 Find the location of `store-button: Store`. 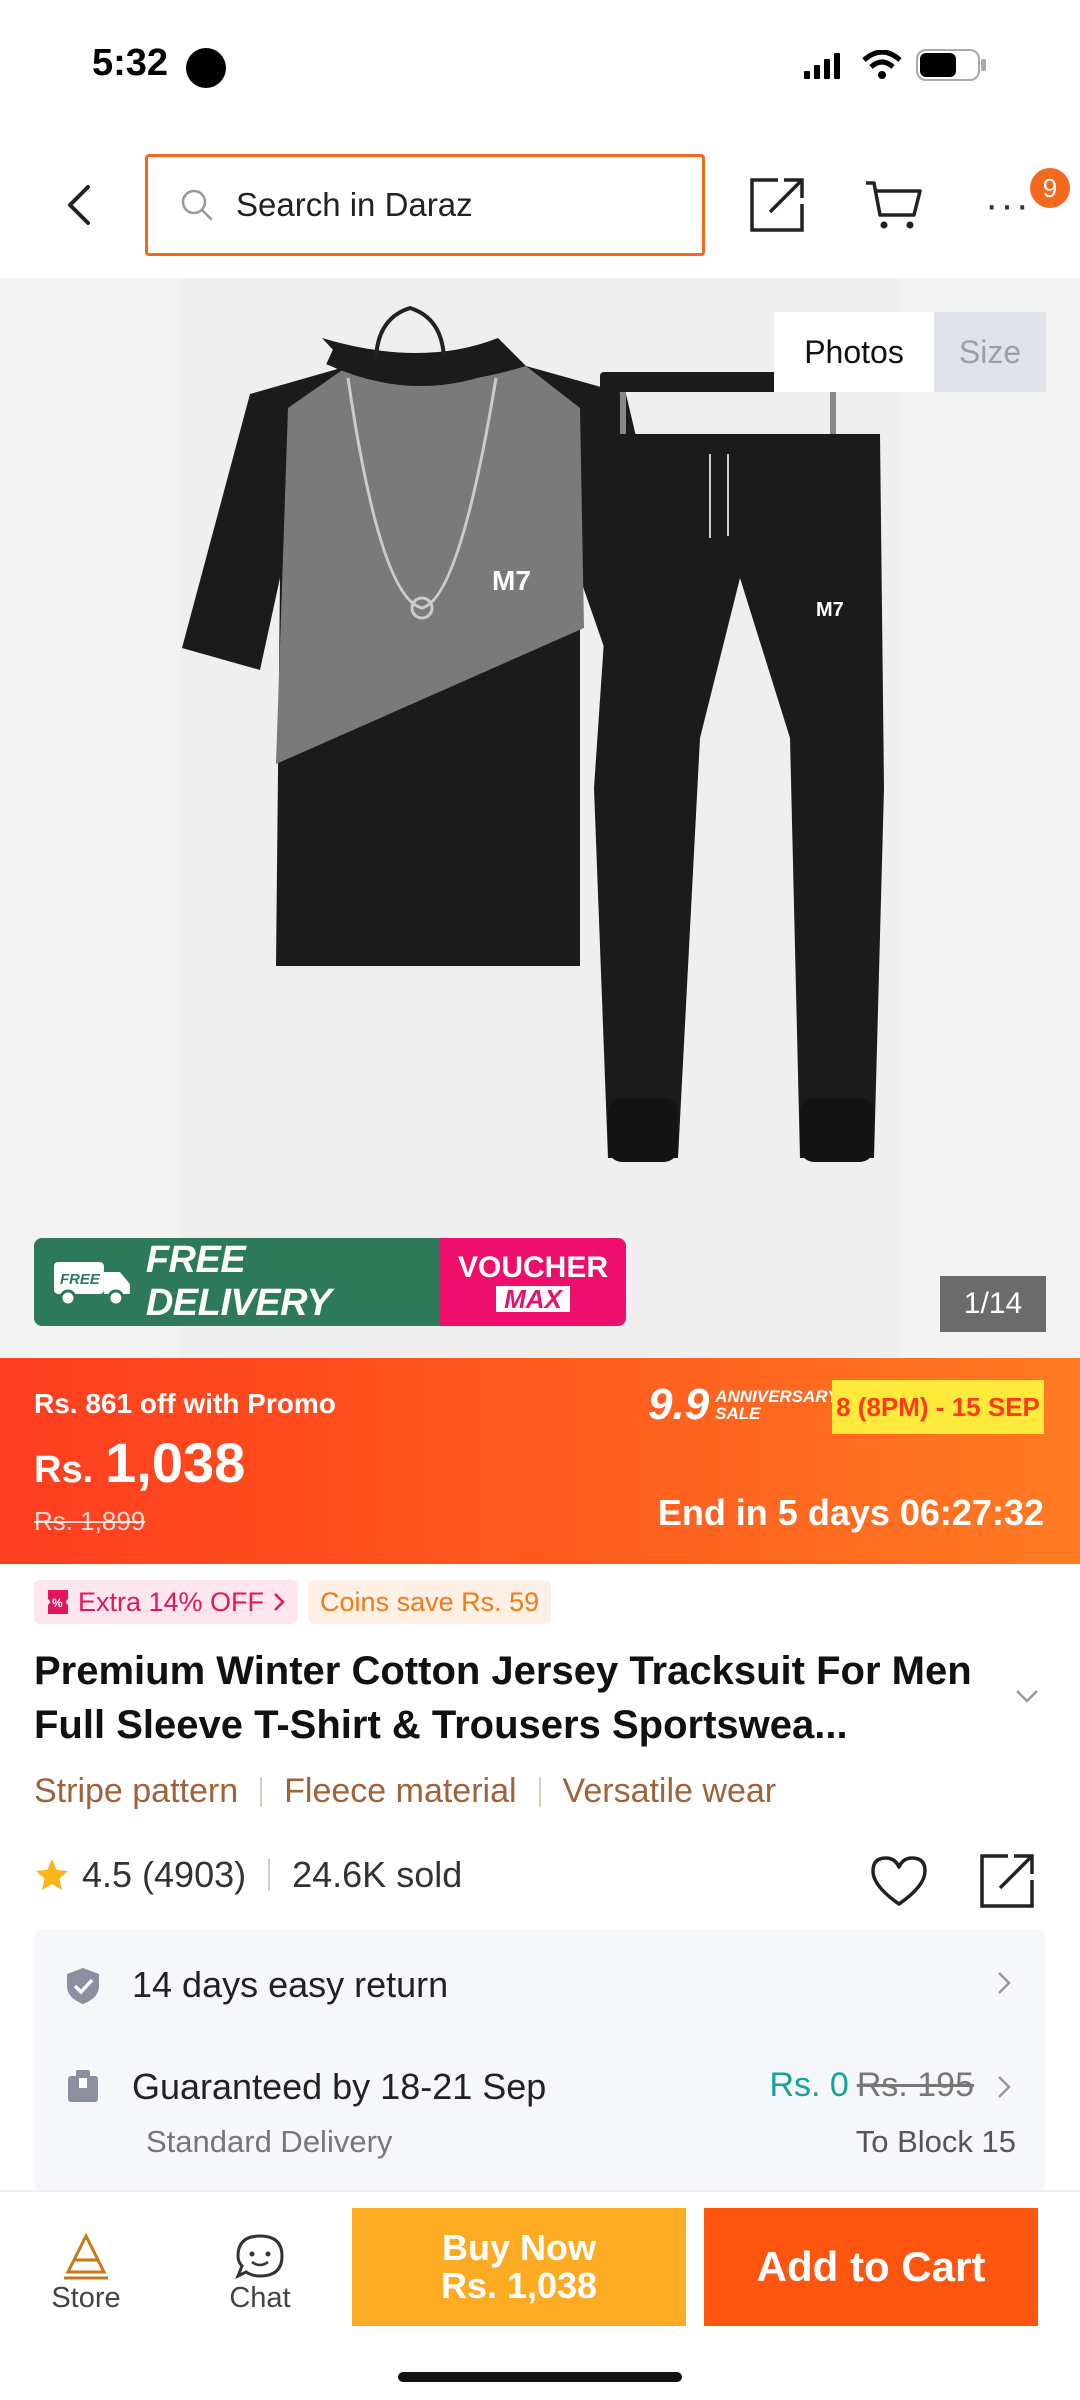

store-button: Store is located at coordinates (86, 2273).